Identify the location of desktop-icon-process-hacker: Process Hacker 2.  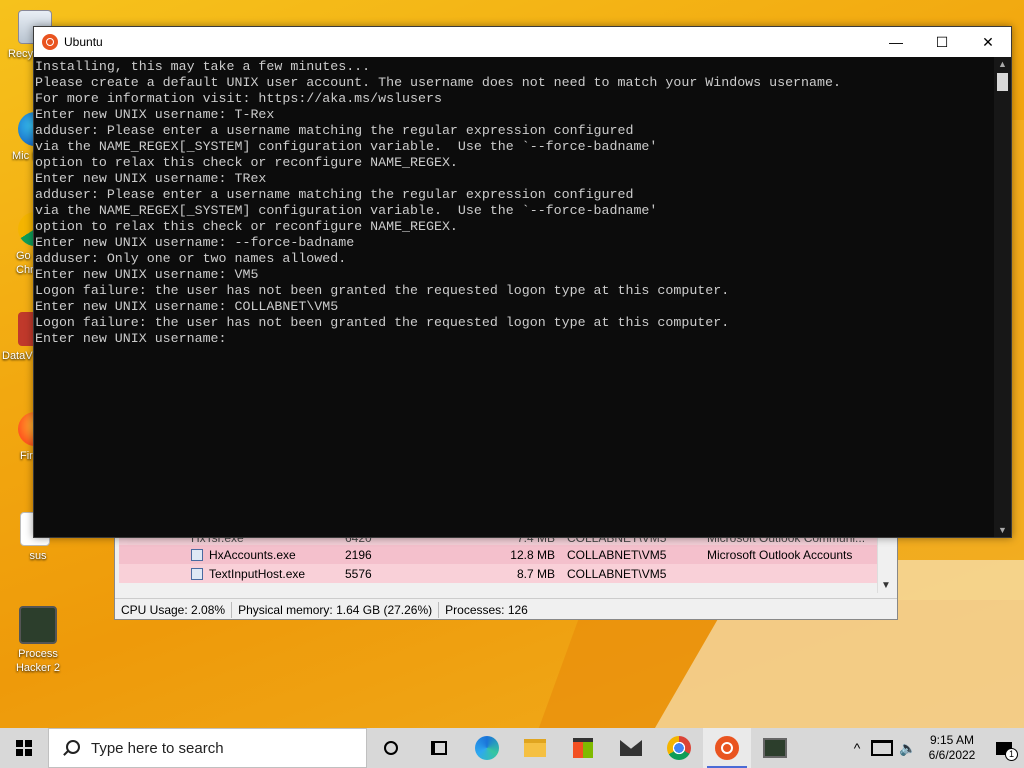
(38, 640).